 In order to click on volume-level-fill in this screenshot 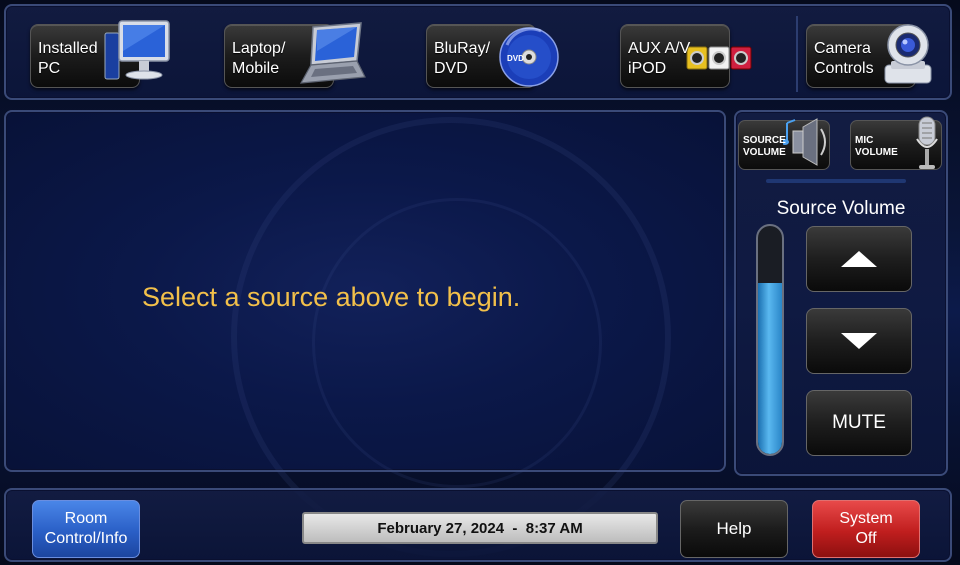, I will do `click(770, 368)`.